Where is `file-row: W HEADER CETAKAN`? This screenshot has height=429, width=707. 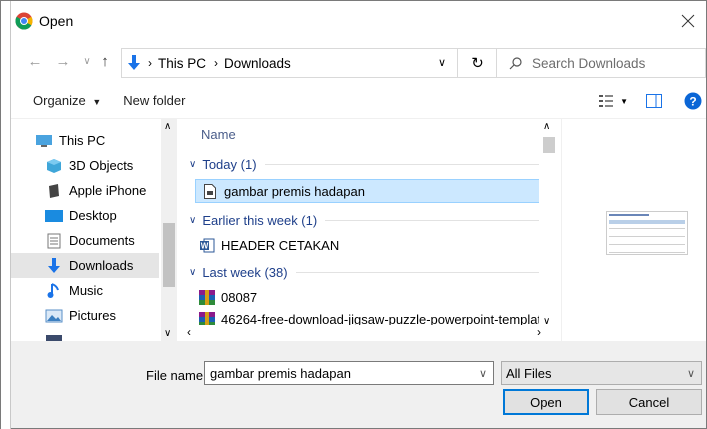 file-row: W HEADER CETAKAN is located at coordinates (373, 245).